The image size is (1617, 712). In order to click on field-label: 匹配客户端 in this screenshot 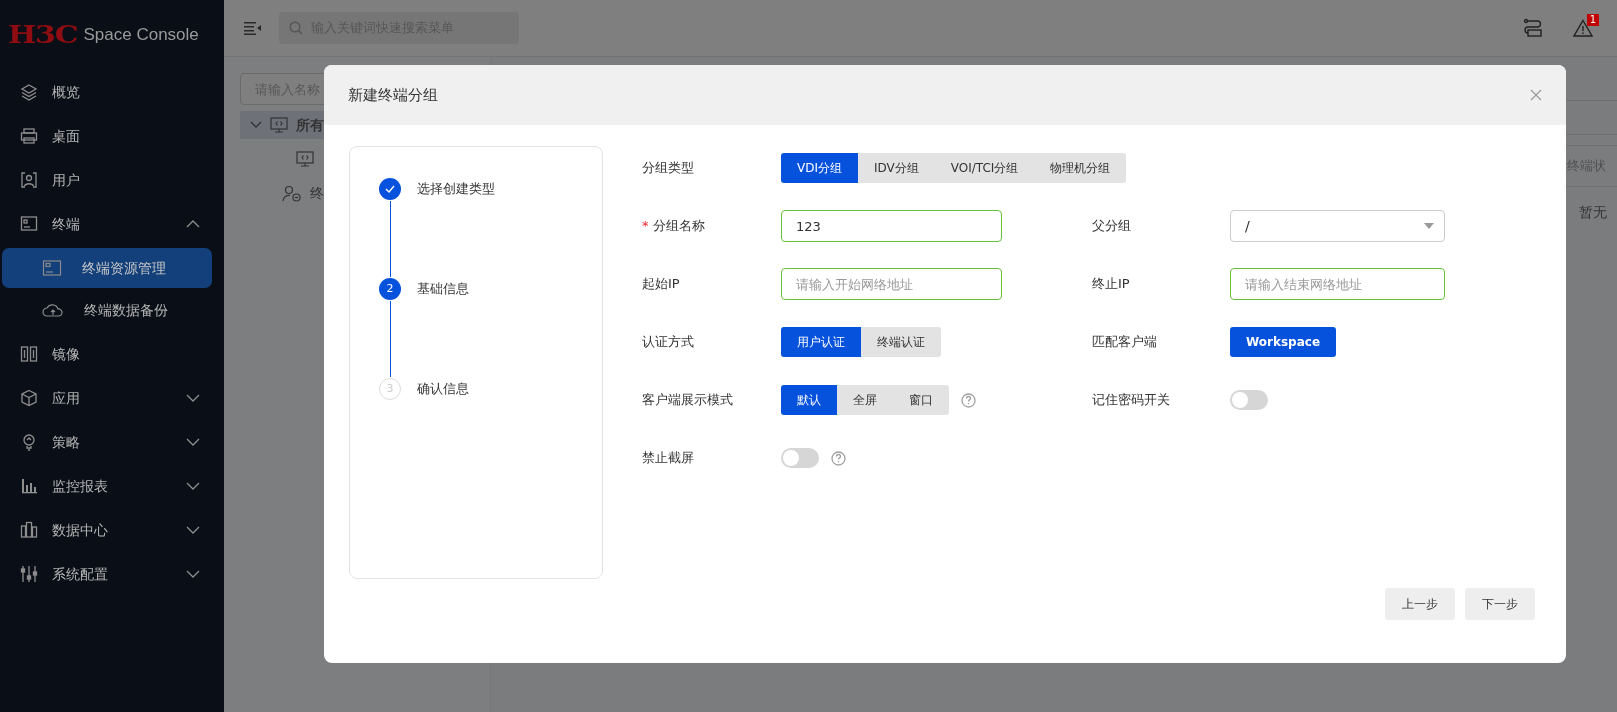, I will do `click(1124, 342)`.